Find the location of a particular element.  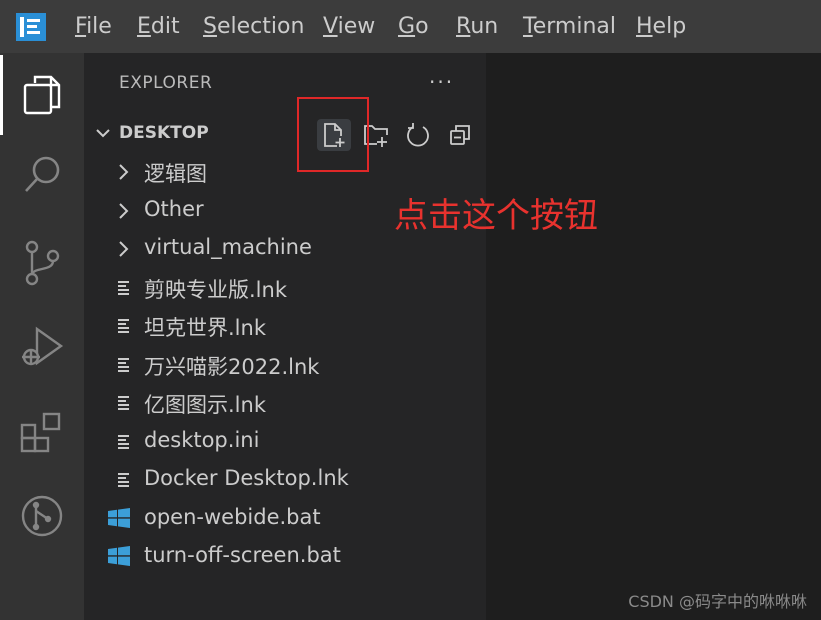

source-control-icon is located at coordinates (42, 263).